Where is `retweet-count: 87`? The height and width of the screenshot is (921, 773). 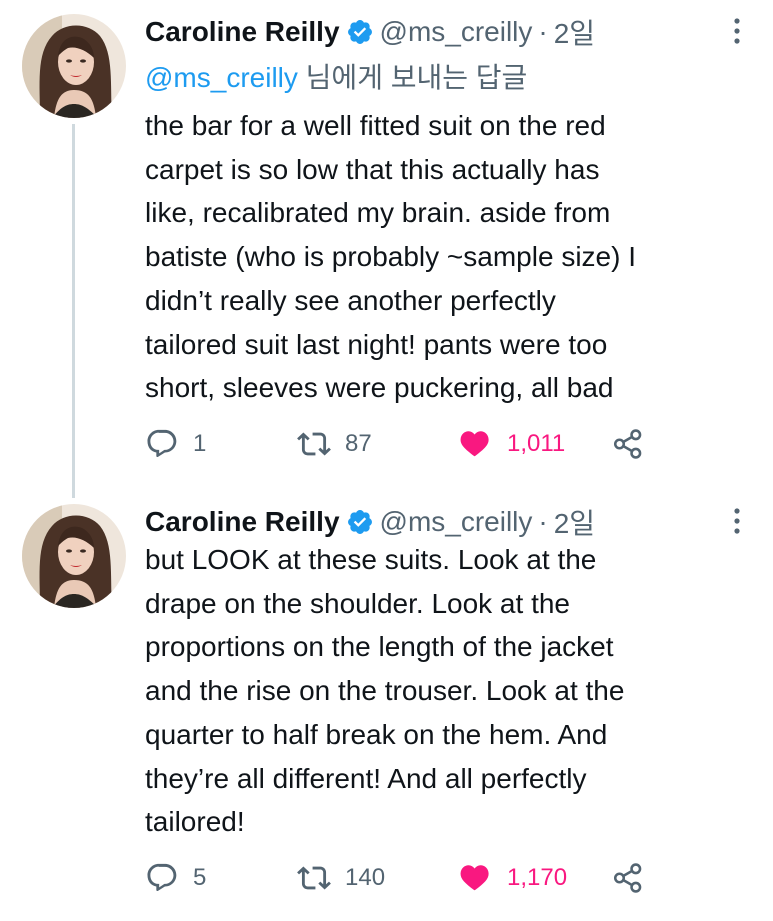
retweet-count: 87 is located at coordinates (358, 443).